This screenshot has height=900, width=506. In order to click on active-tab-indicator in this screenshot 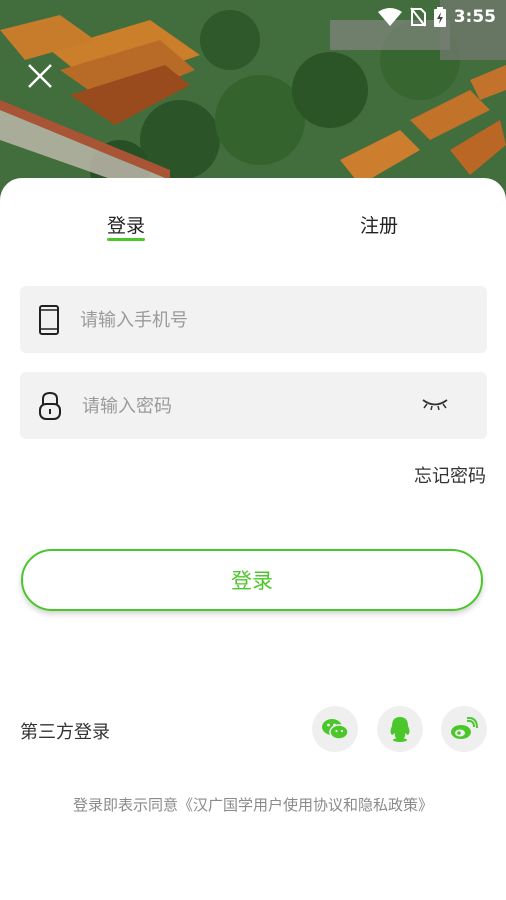, I will do `click(126, 239)`.